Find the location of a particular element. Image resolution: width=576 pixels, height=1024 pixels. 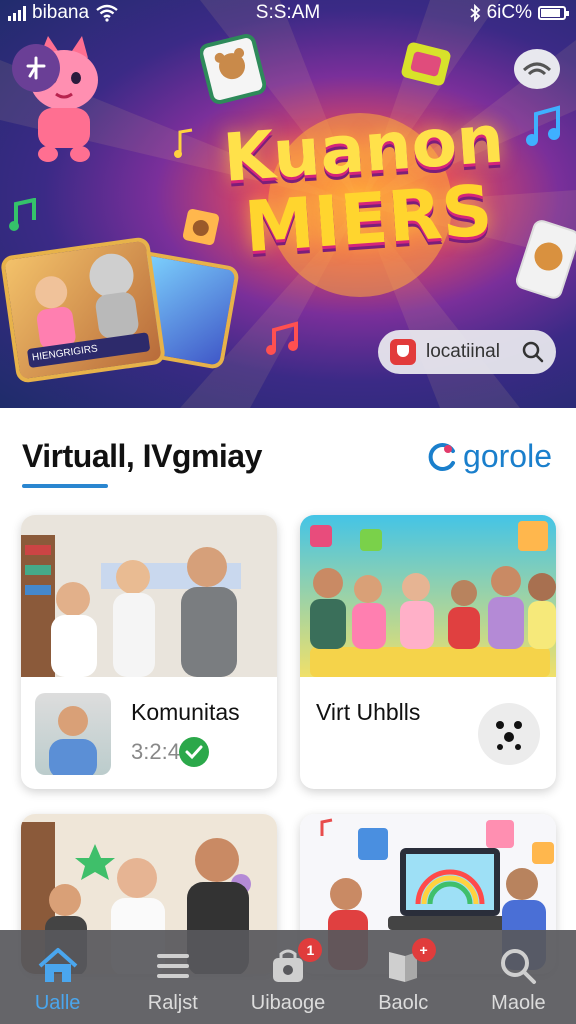

signal-waves-icon is located at coordinates (537, 69).